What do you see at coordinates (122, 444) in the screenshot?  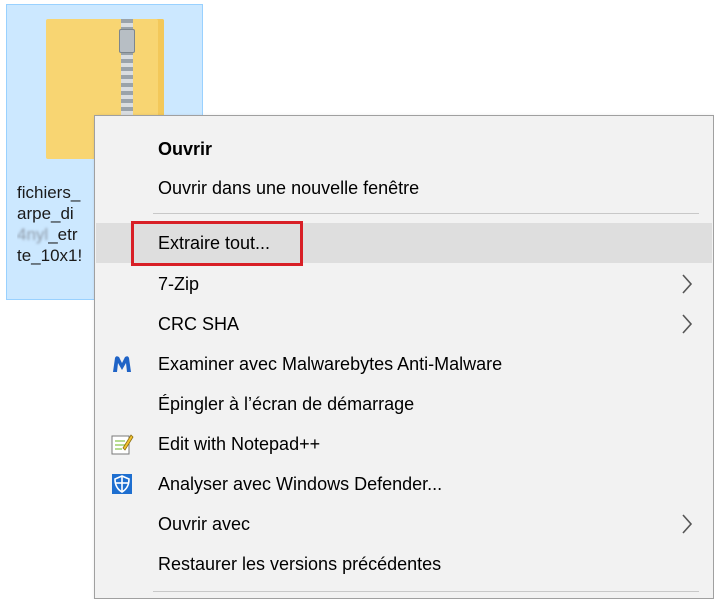 I see `notepad-plus-plus-icon` at bounding box center [122, 444].